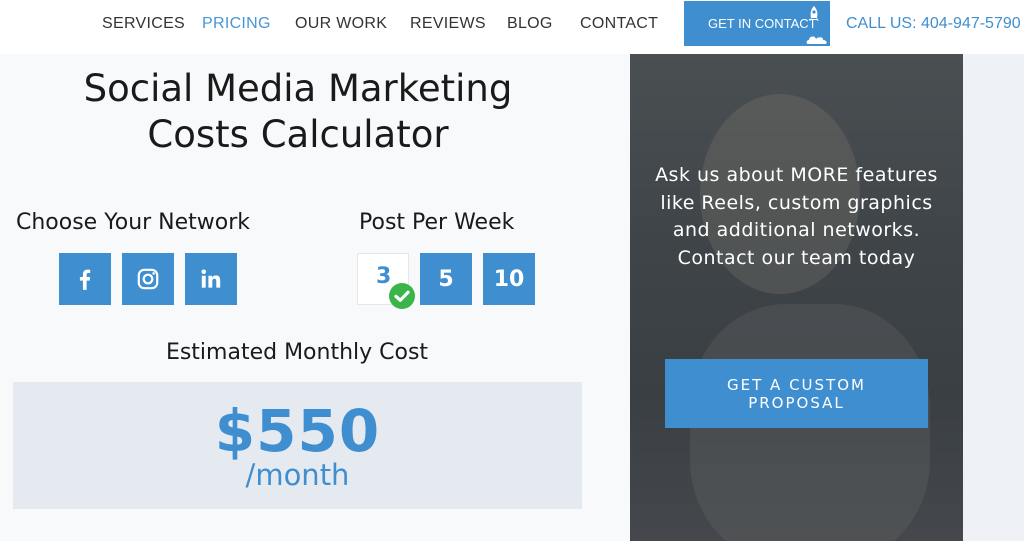  I want to click on estimate-label: Estimated Monthly Cost, so click(297, 352).